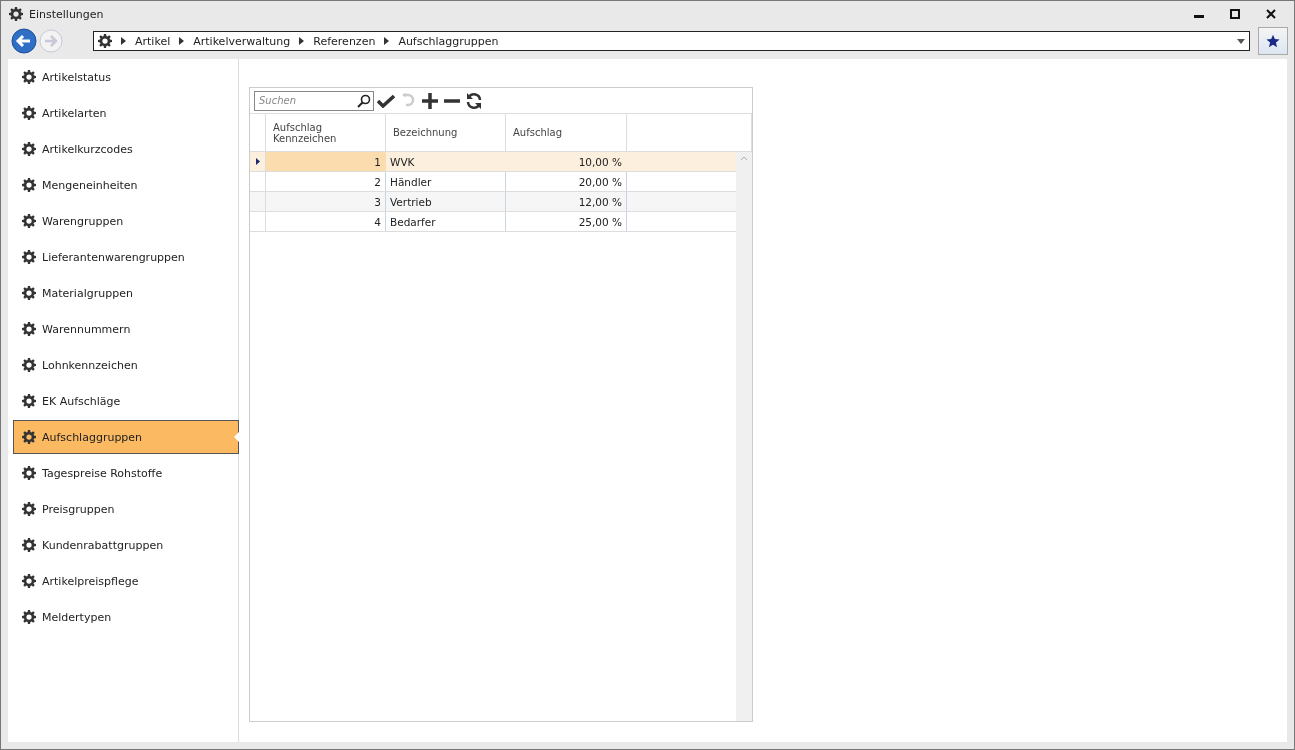  I want to click on sidebar-item: EK Aufschläge, so click(125, 401).